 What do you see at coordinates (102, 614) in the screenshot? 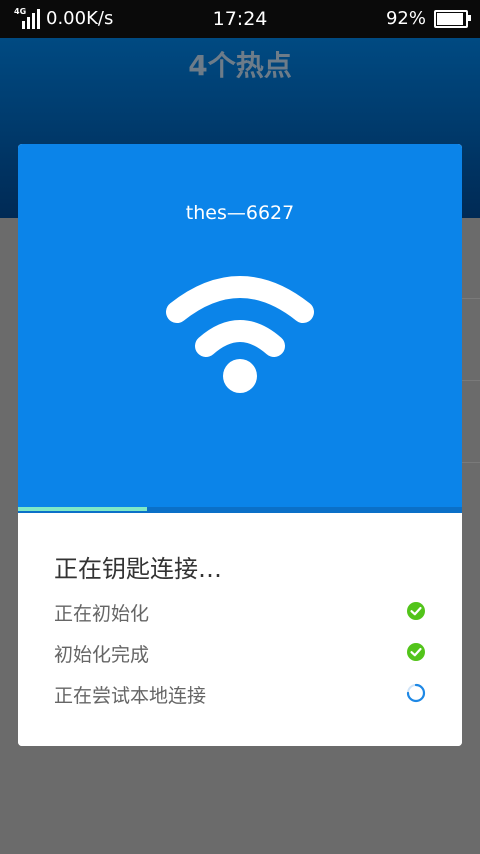
I see `step-label: 正在初始化` at bounding box center [102, 614].